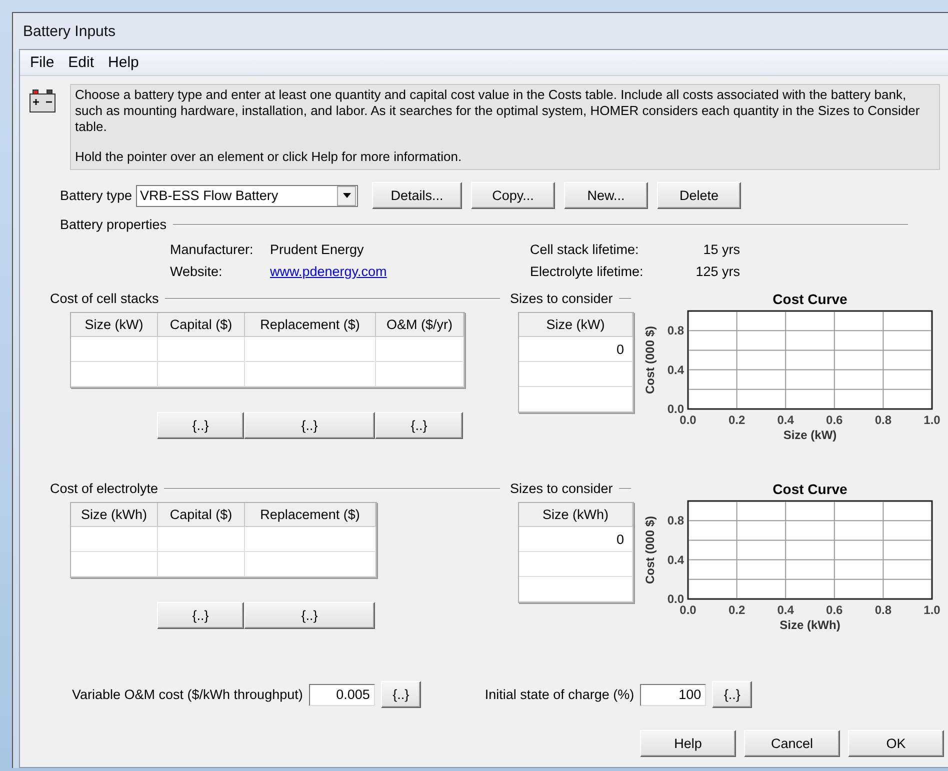 Image resolution: width=948 pixels, height=771 pixels. Describe the element at coordinates (328, 271) in the screenshot. I see `website-link: www.pdenergy.com` at that location.